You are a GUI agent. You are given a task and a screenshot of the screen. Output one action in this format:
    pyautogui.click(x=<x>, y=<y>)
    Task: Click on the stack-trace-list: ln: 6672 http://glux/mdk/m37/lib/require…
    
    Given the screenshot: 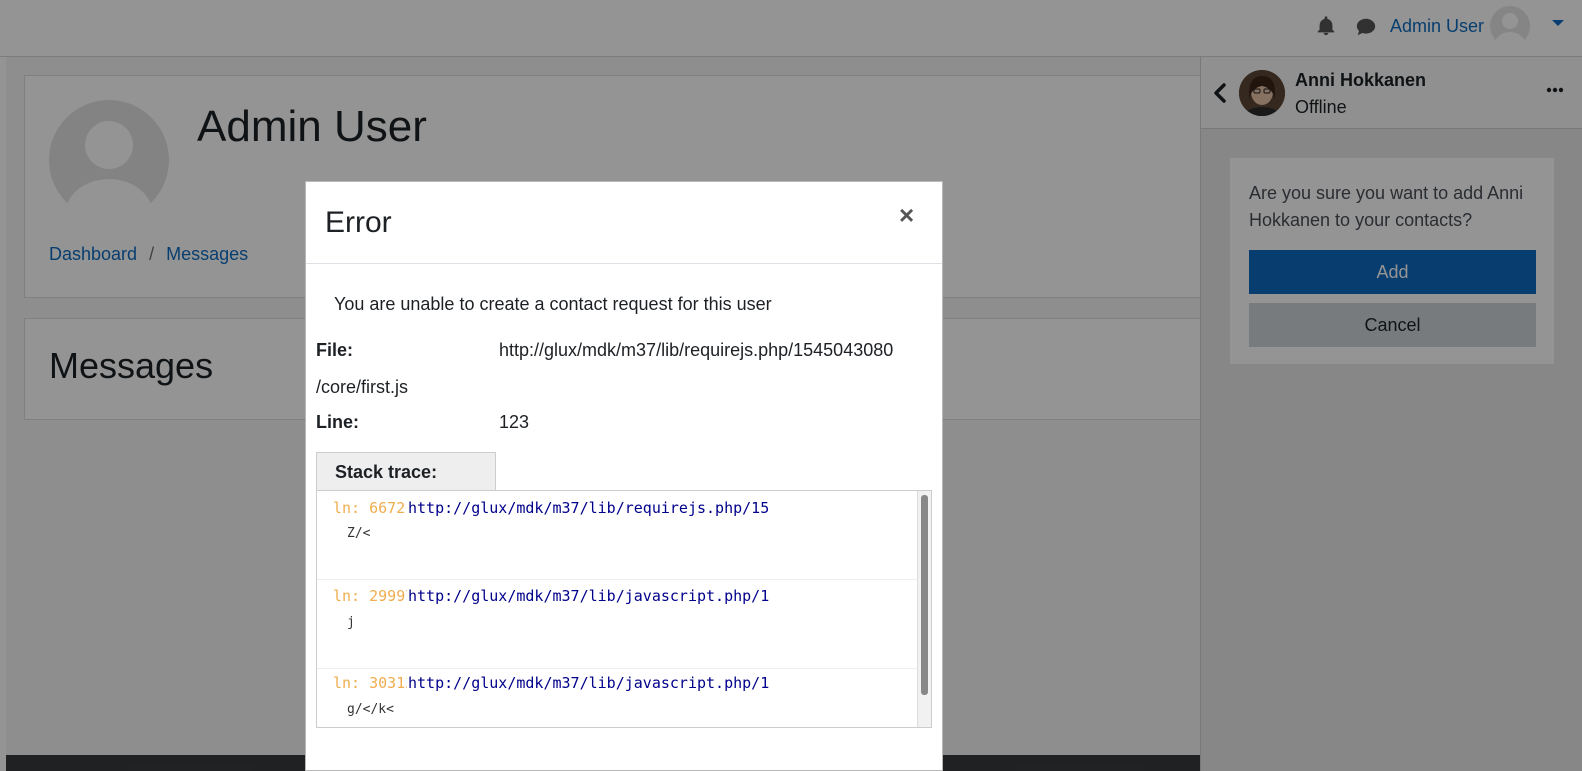 What is the action you would take?
    pyautogui.click(x=624, y=609)
    